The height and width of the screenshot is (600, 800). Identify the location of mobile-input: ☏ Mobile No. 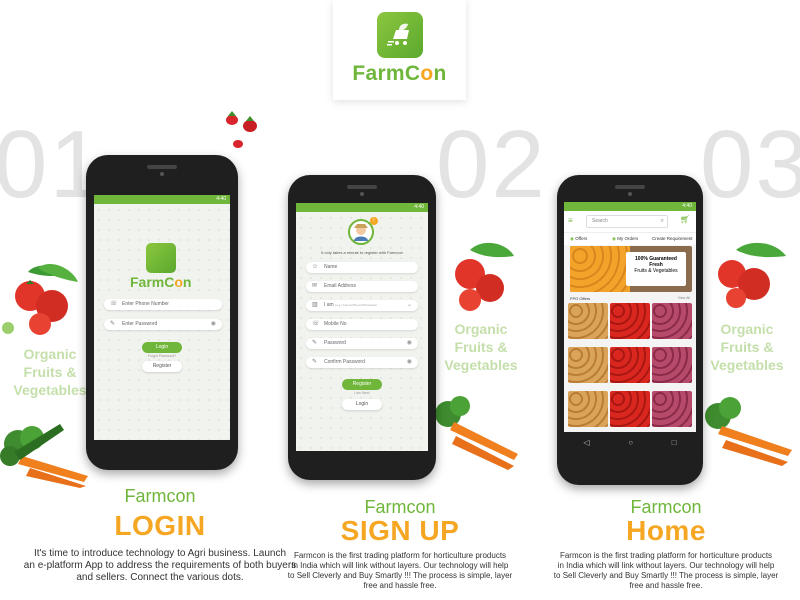
(362, 324).